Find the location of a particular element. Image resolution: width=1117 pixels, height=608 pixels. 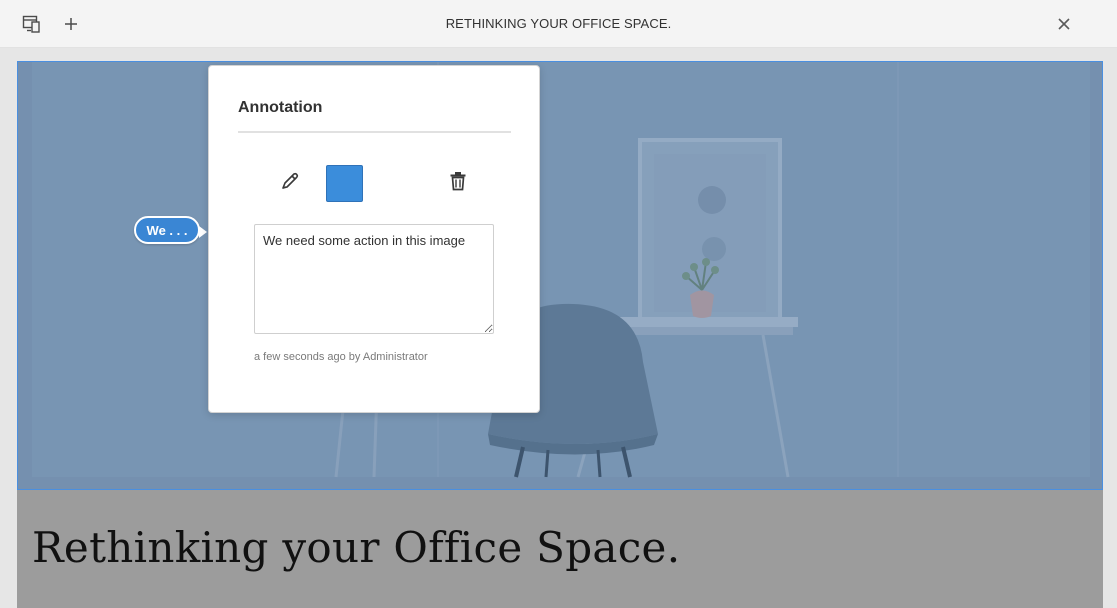

top-toolbar: RETHINKING YOUR OFFICE SPACE. is located at coordinates (558, 24).